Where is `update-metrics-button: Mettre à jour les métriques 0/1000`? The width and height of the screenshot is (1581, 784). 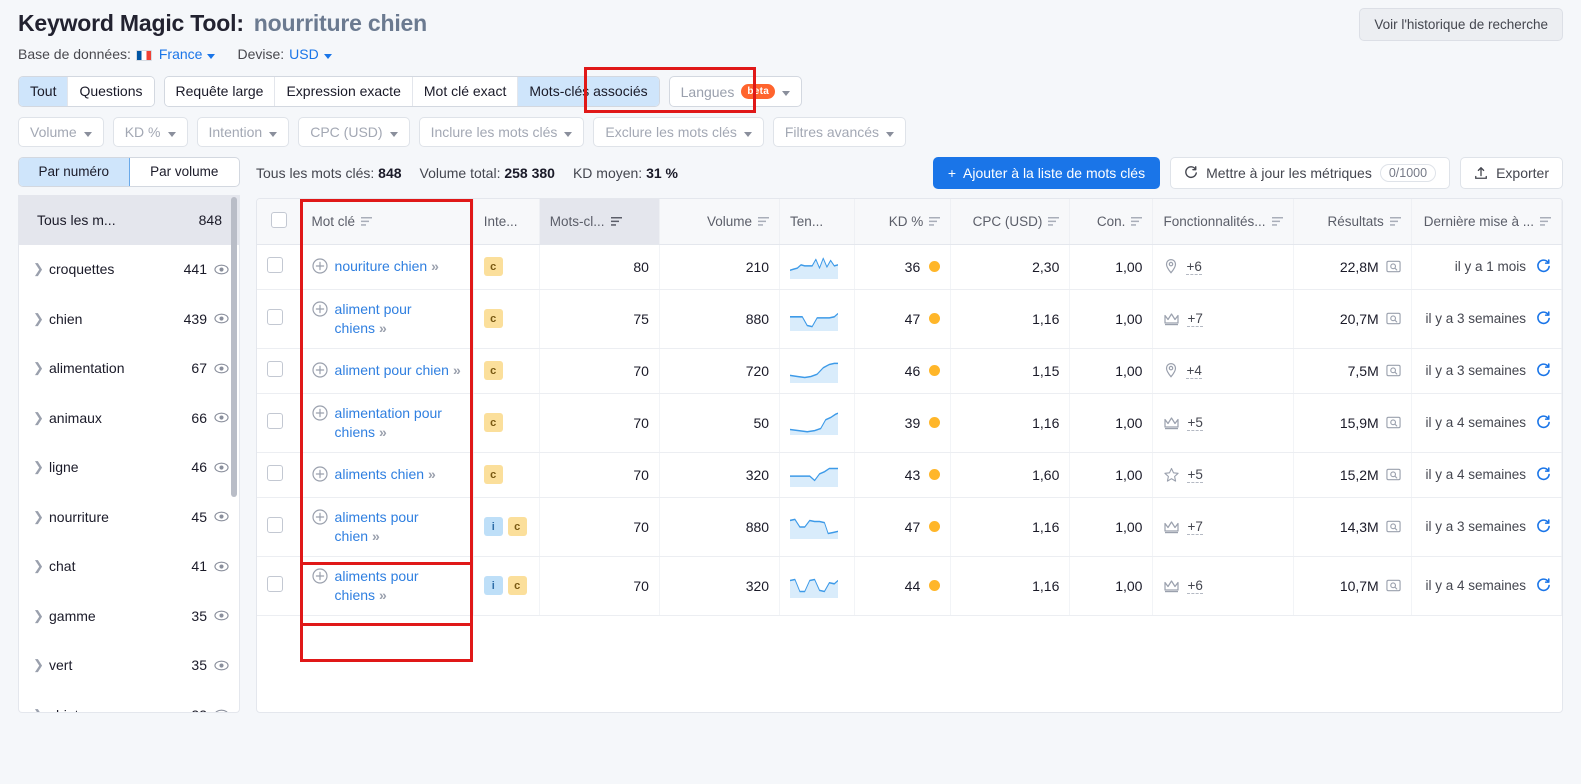 update-metrics-button: Mettre à jour les métriques 0/1000 is located at coordinates (1310, 173).